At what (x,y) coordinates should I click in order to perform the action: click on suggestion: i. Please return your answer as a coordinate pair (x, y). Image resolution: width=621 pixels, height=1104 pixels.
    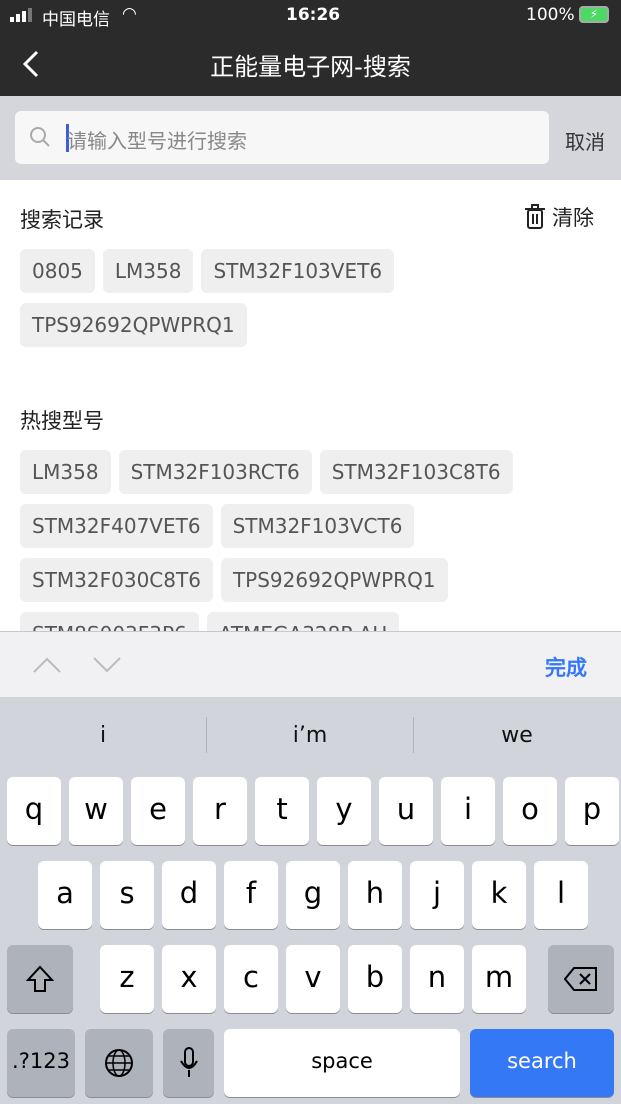
    Looking at the image, I should click on (103, 737).